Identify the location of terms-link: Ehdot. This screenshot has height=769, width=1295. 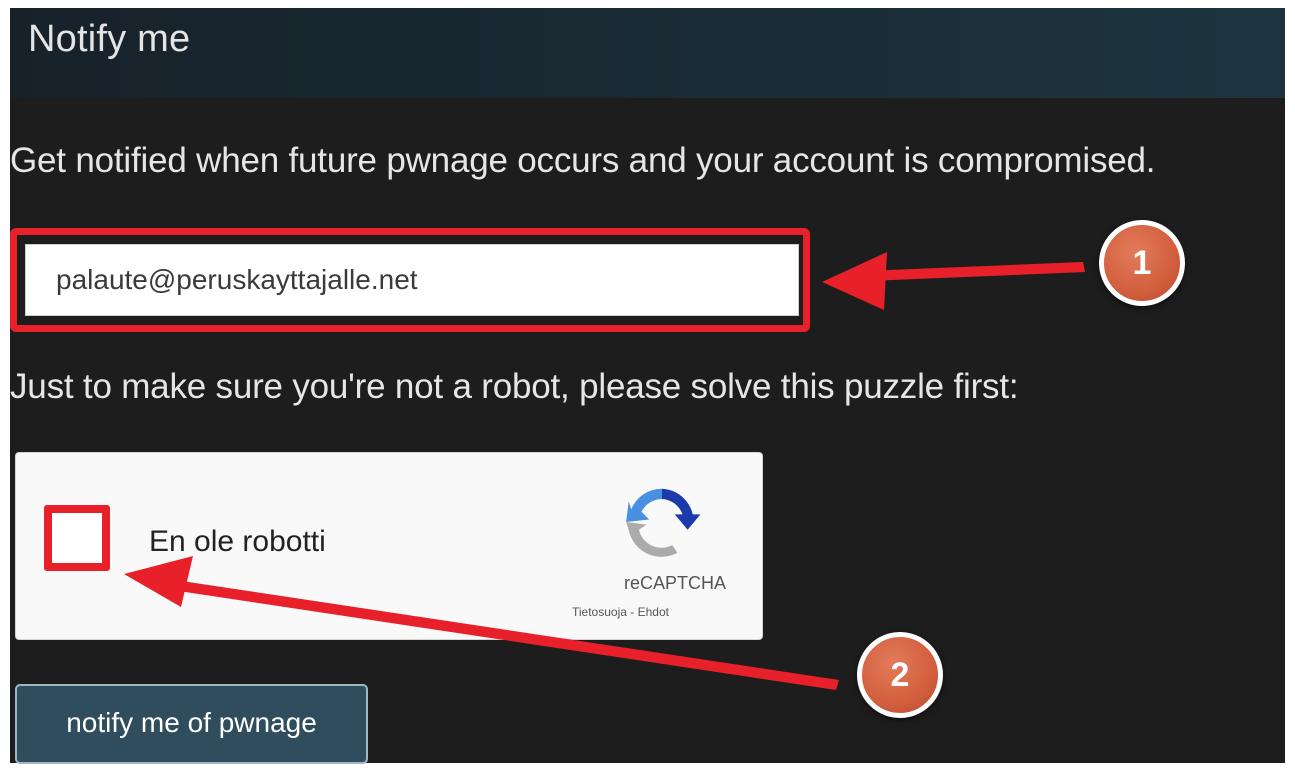
(653, 612).